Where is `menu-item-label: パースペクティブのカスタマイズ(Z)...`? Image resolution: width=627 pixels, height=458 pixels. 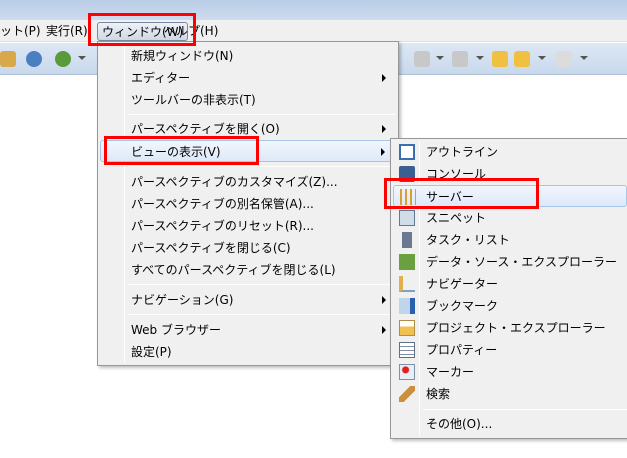 menu-item-label: パースペクティブのカスタマイズ(Z)... is located at coordinates (234, 182).